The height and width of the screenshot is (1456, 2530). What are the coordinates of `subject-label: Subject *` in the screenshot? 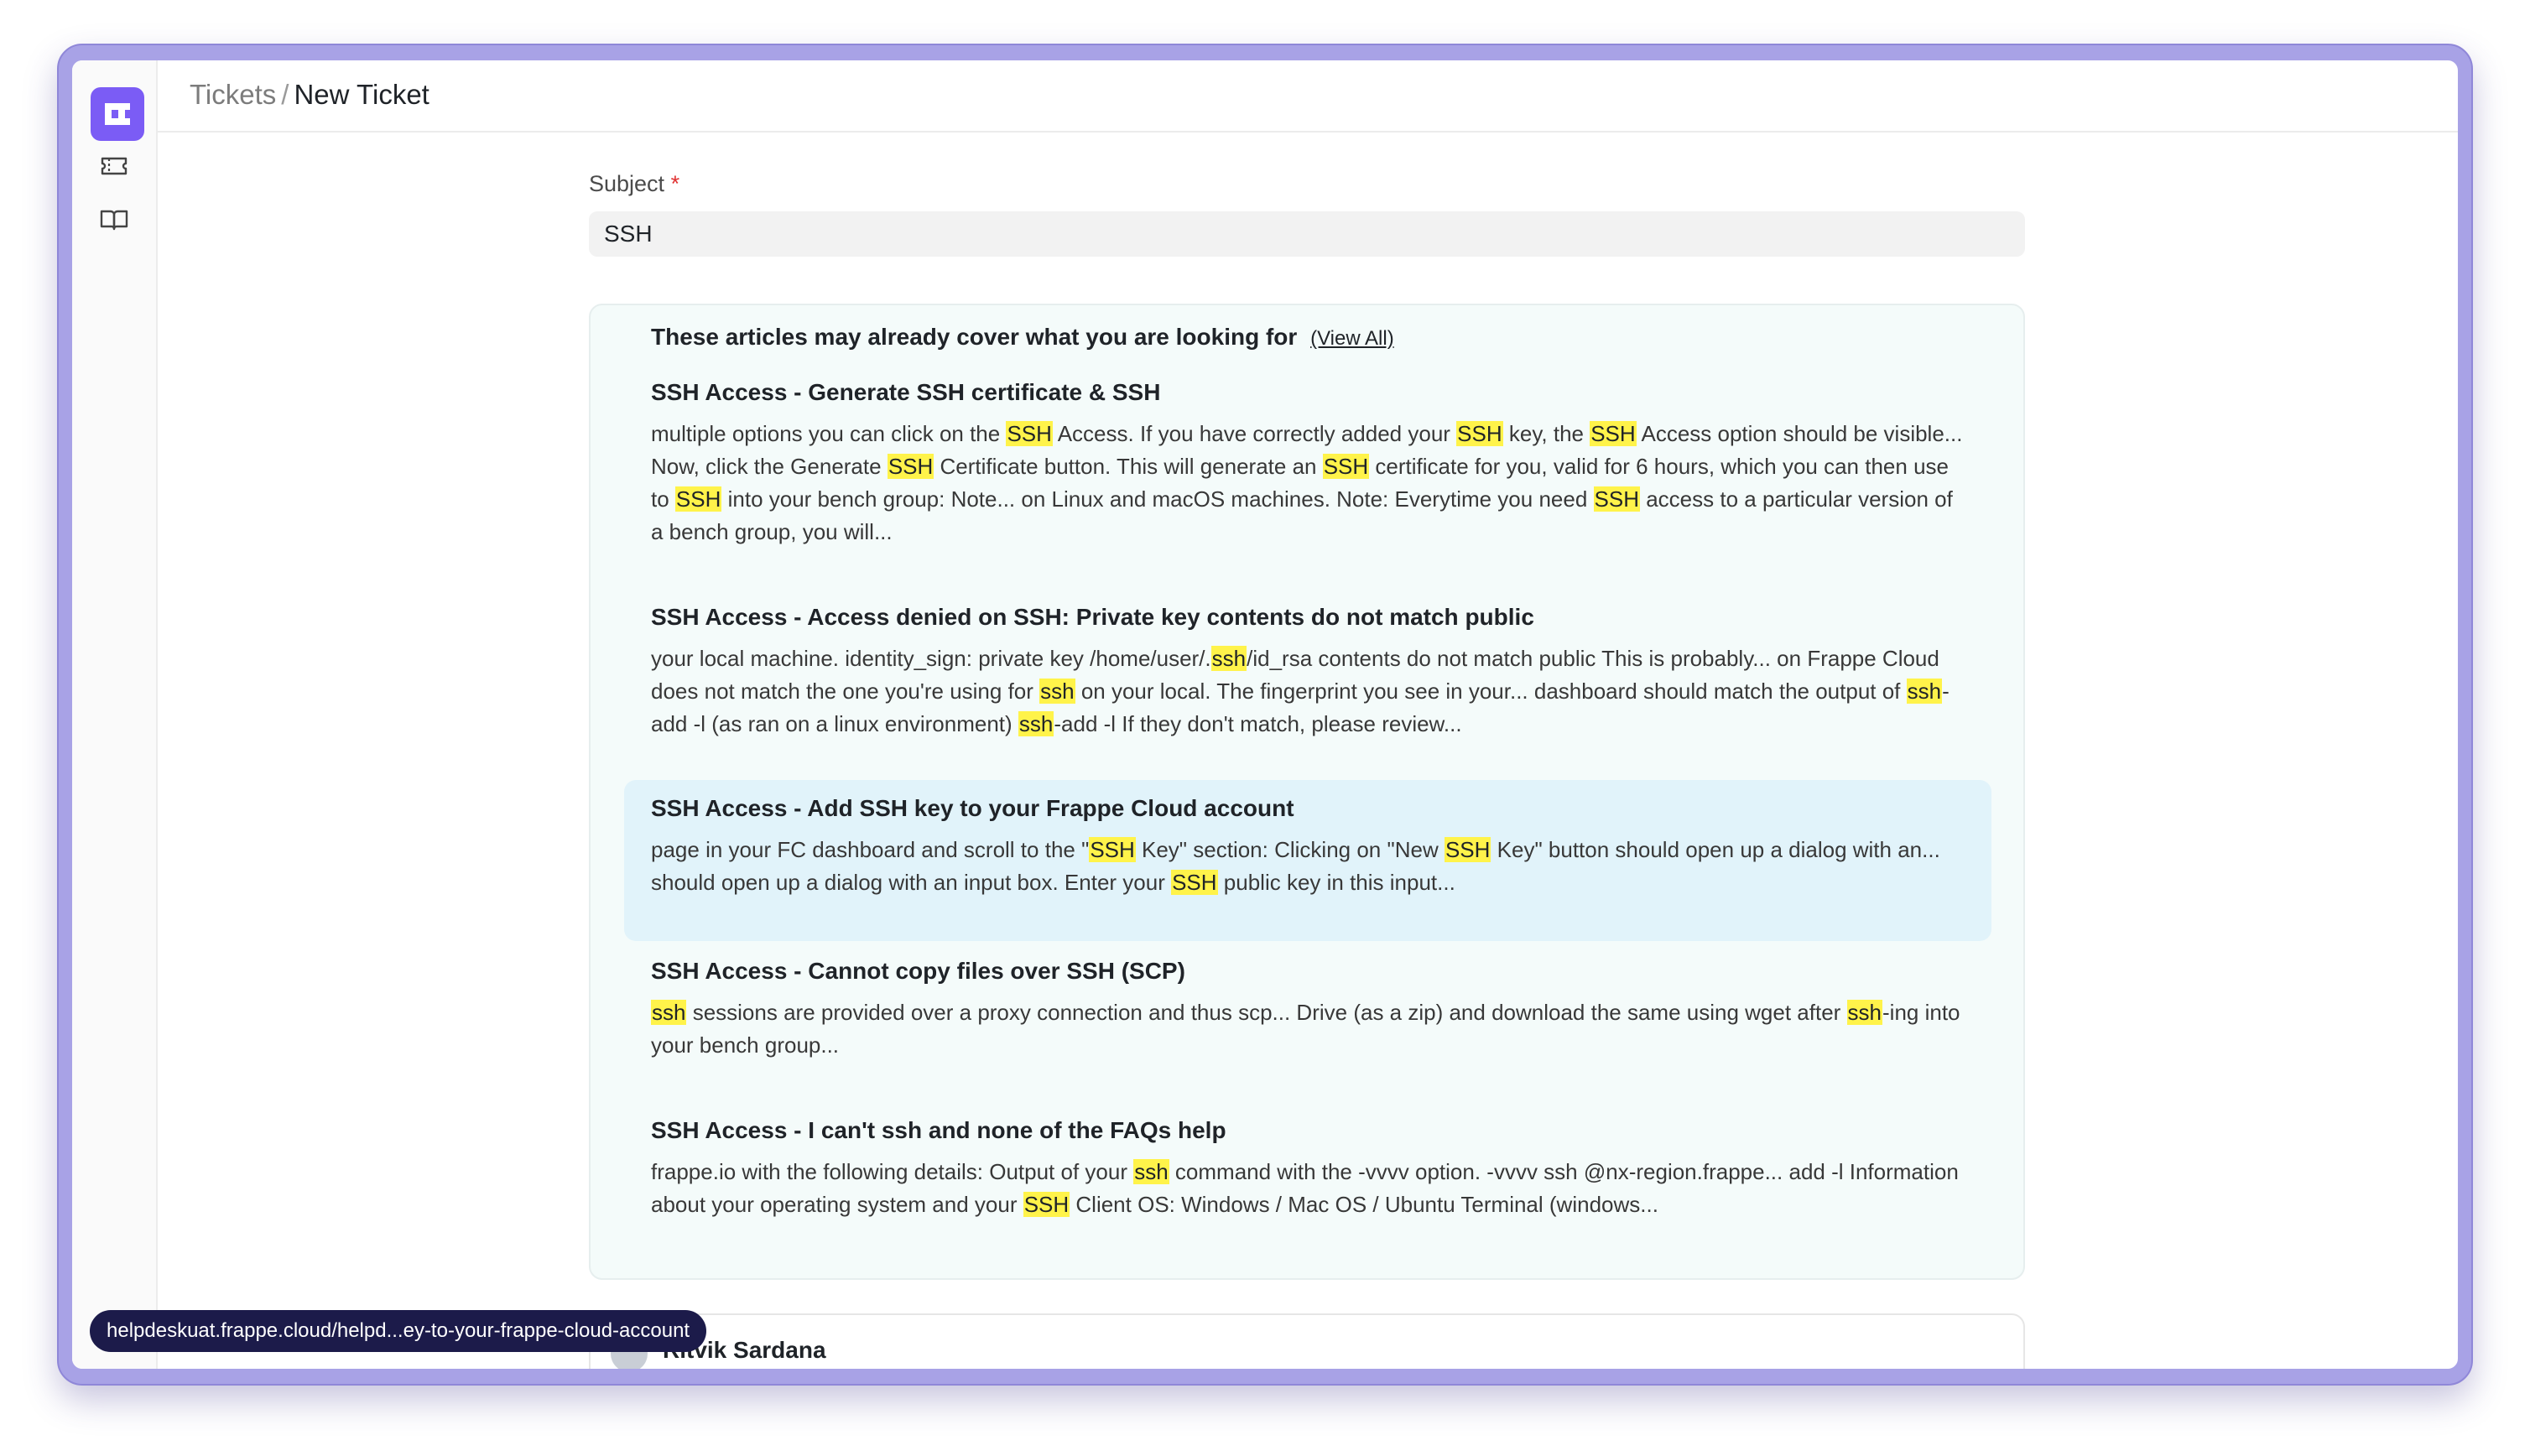 It's located at (634, 184).